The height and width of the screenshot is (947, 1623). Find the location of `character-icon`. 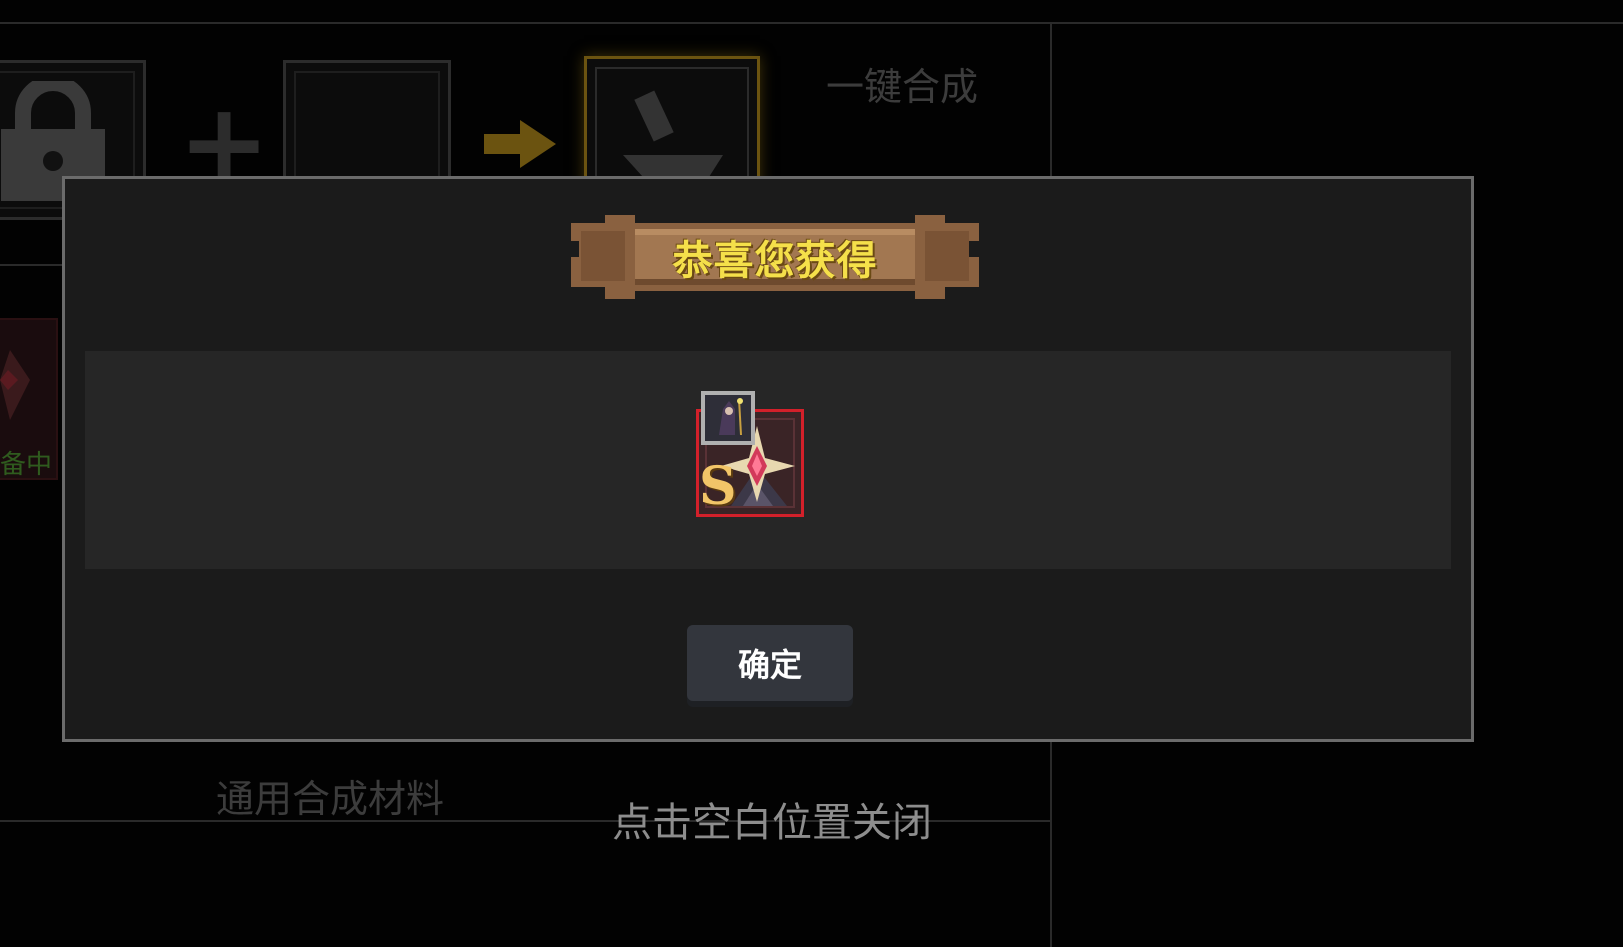

character-icon is located at coordinates (728, 418).